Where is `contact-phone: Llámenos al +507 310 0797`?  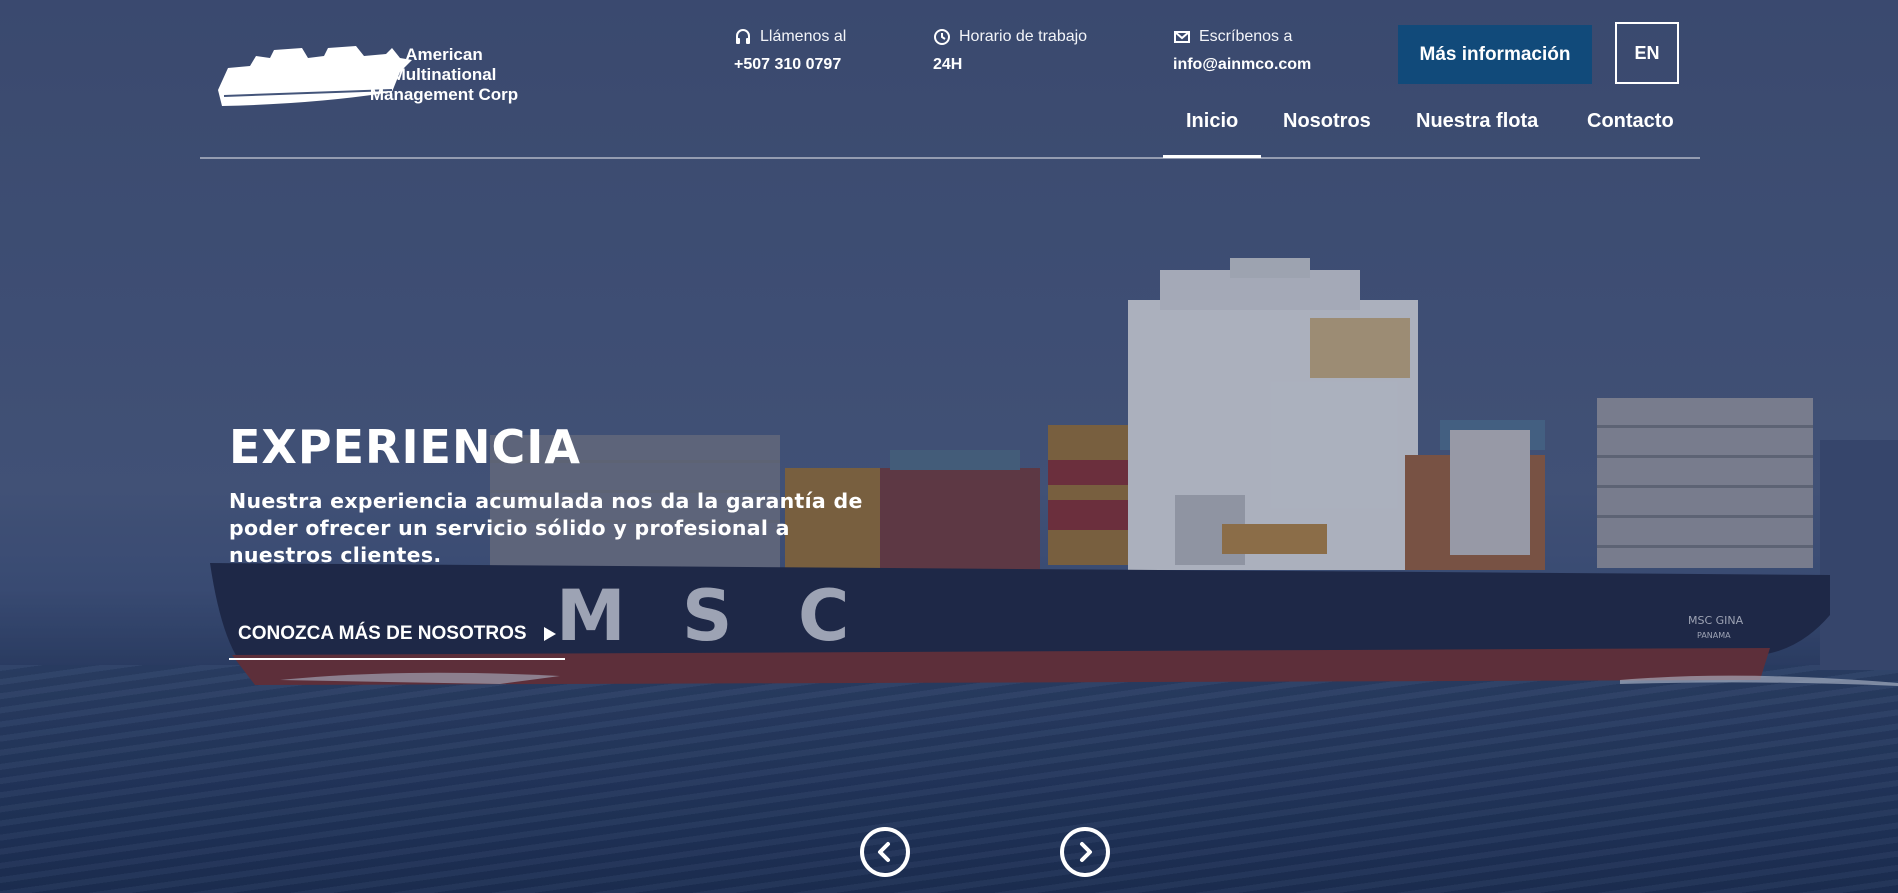
contact-phone: Llámenos al +507 310 0797 is located at coordinates (790, 50).